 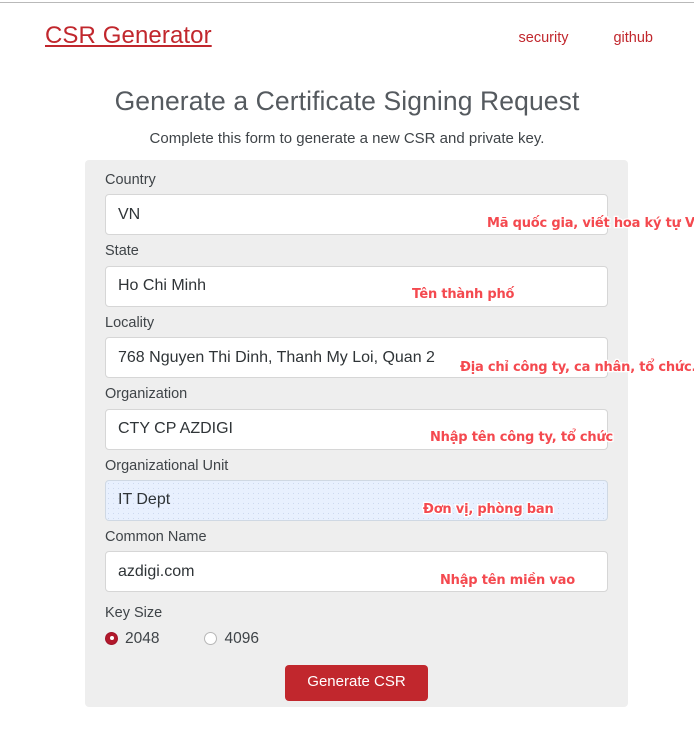 What do you see at coordinates (130, 180) in the screenshot?
I see `field-label-country: Country` at bounding box center [130, 180].